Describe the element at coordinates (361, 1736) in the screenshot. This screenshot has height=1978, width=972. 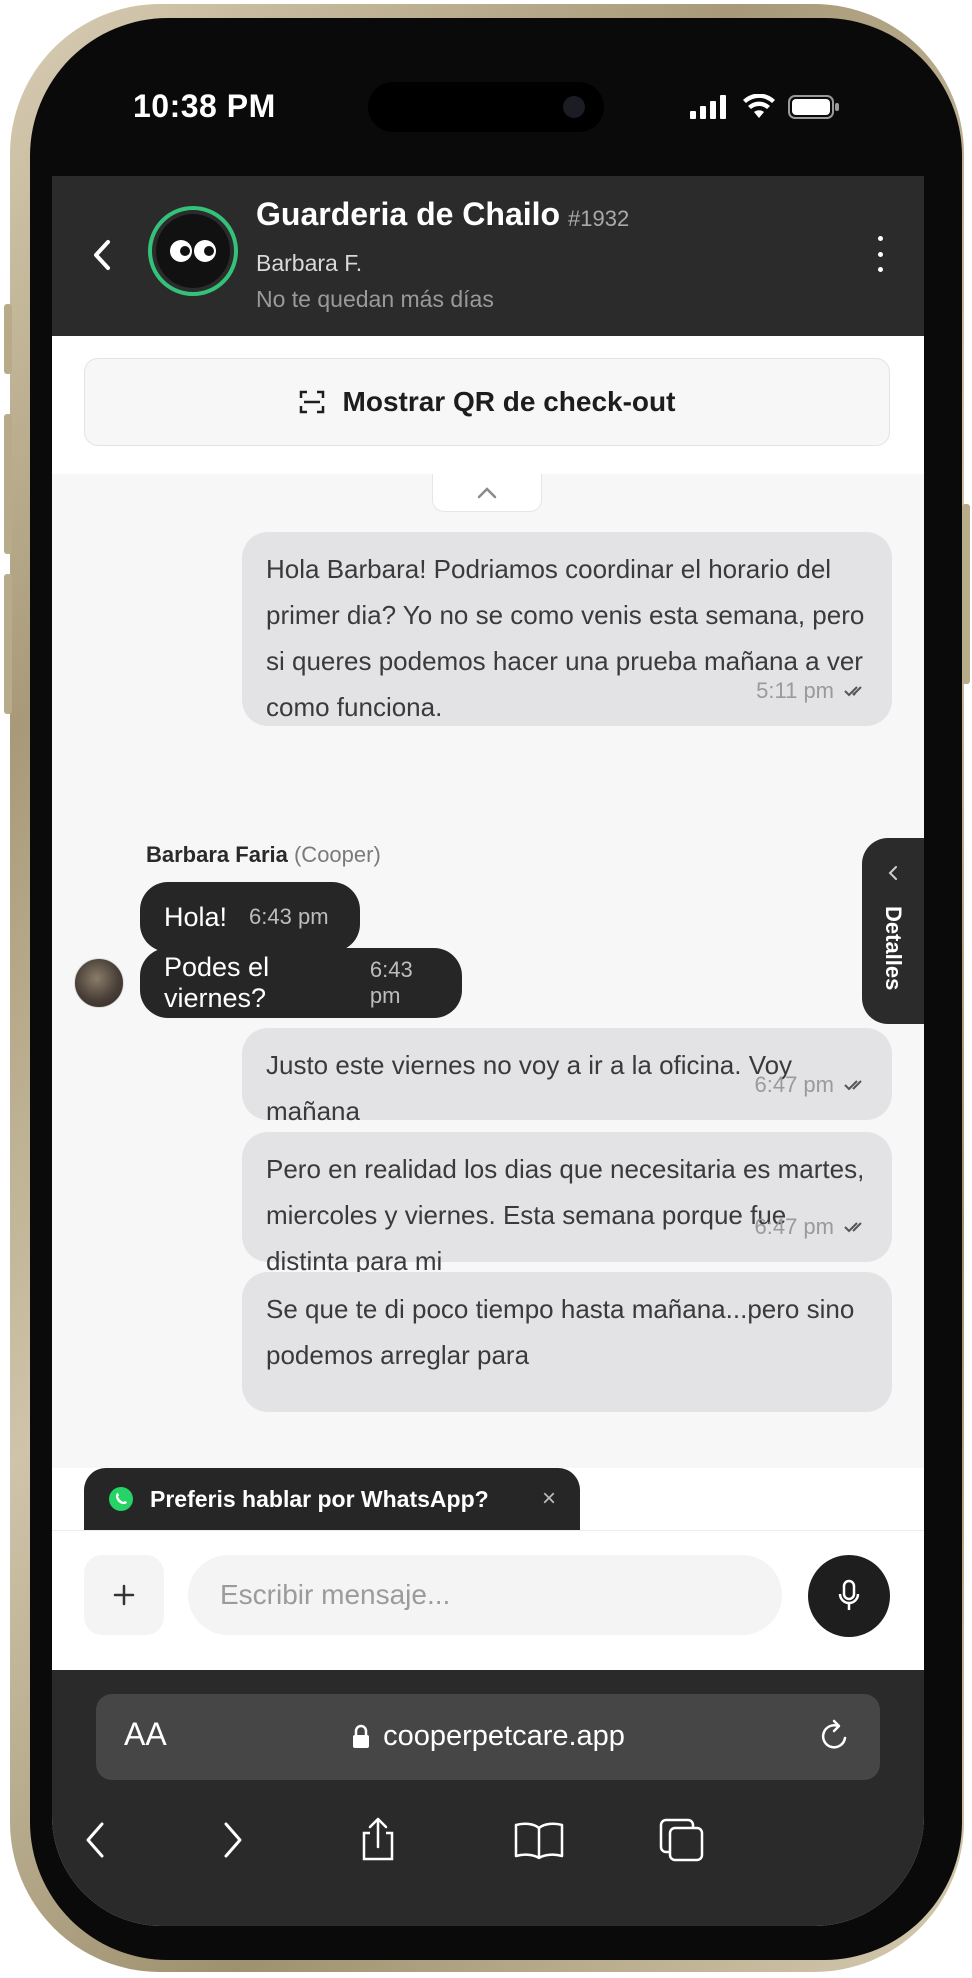
I see `lock-icon` at that location.